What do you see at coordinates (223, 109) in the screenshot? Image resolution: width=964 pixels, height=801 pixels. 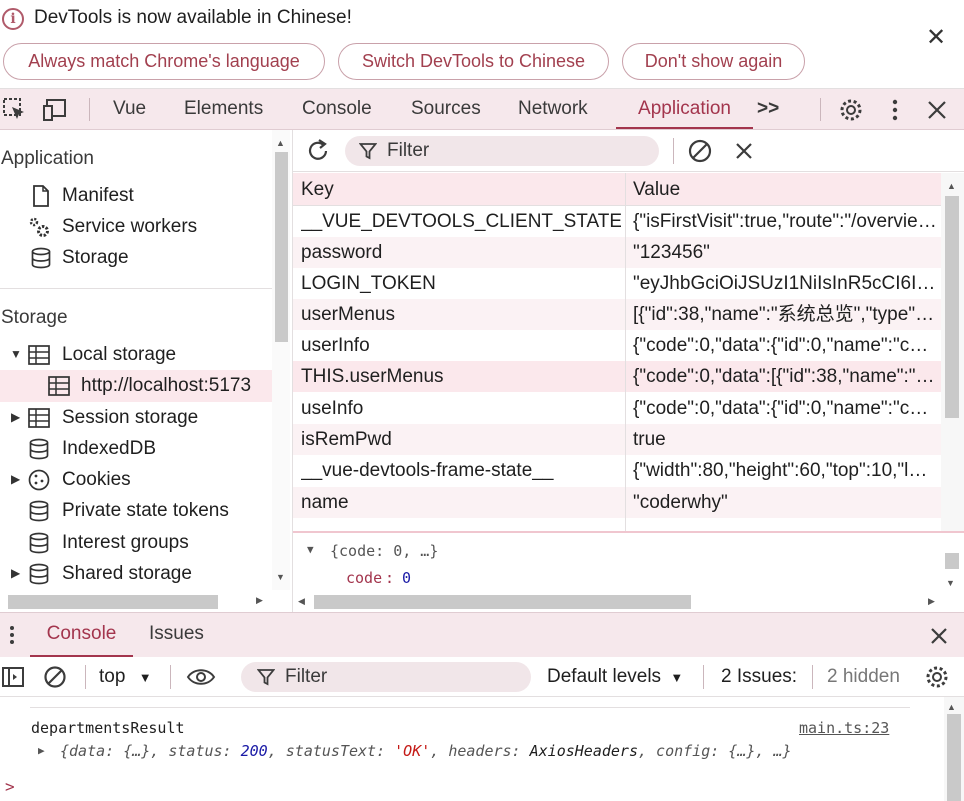 I see `tab-elements: Elements` at bounding box center [223, 109].